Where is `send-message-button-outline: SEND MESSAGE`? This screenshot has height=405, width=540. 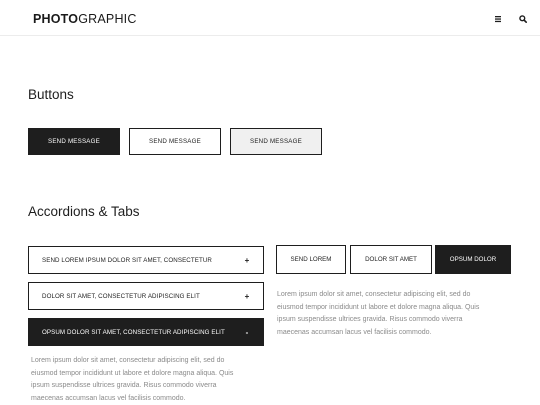
send-message-button-outline: SEND MESSAGE is located at coordinates (175, 141).